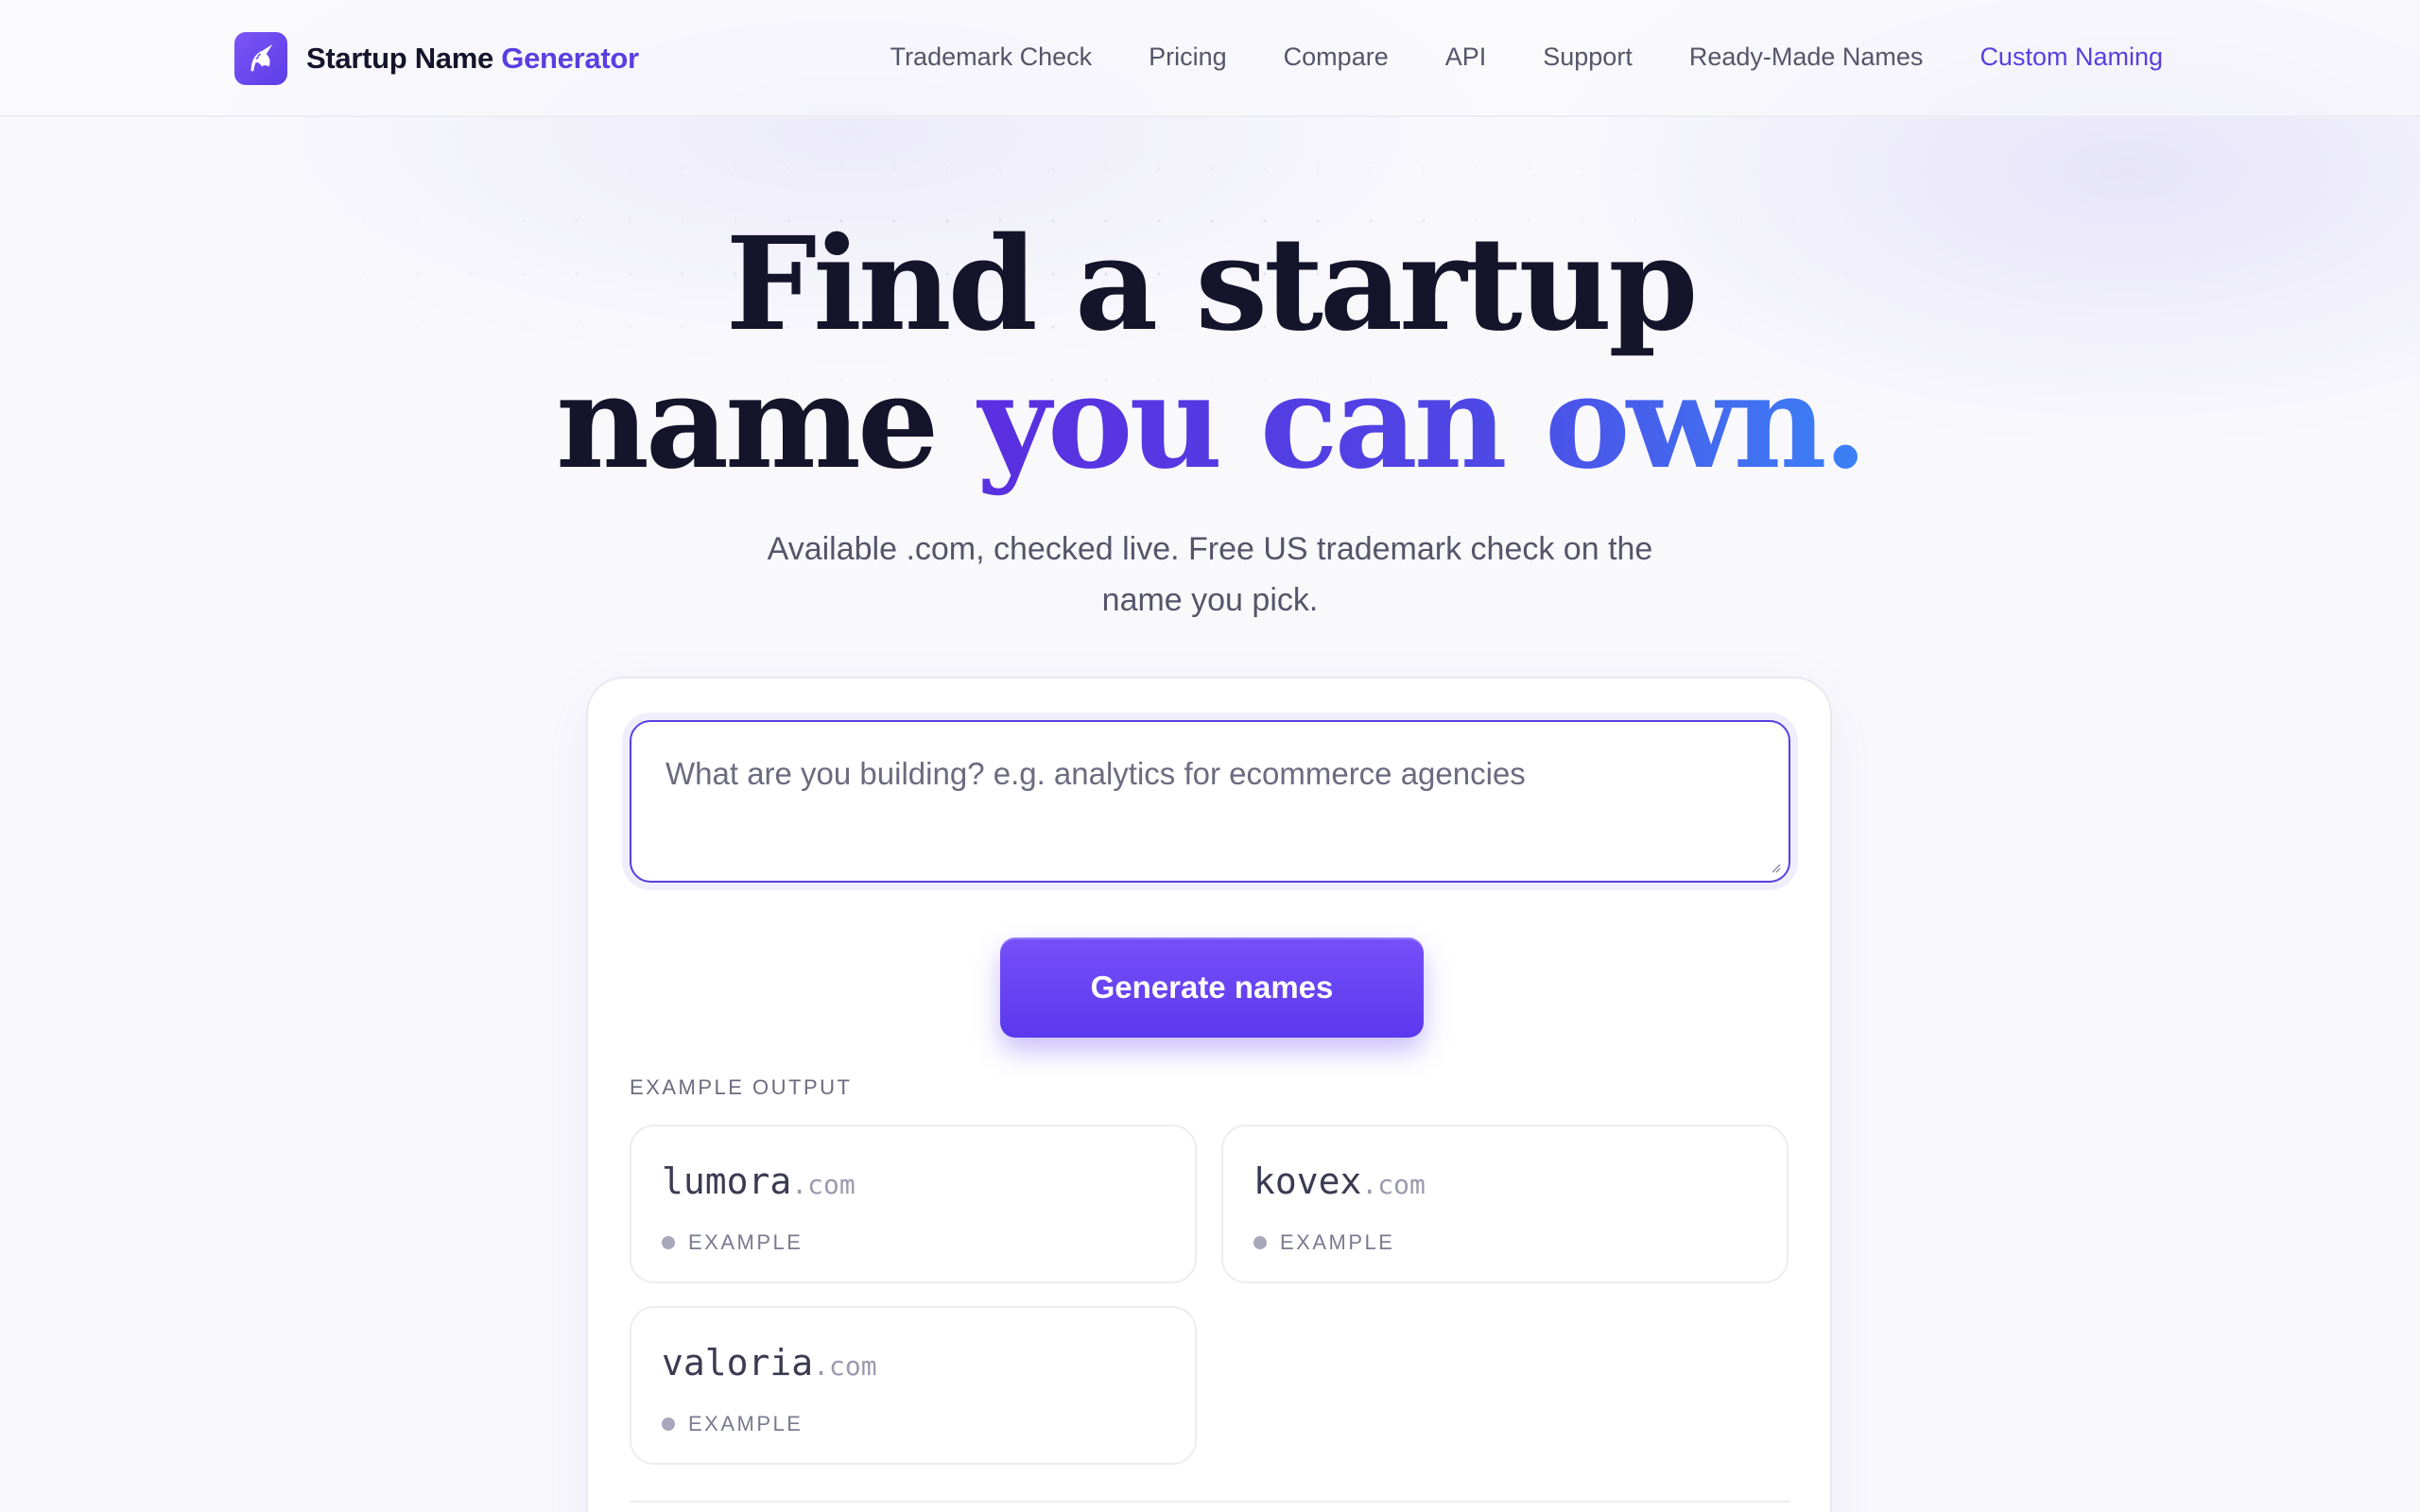 The width and height of the screenshot is (2420, 1512). What do you see at coordinates (1422, 422) in the screenshot?
I see `hero-title-line2-accent: you can own.` at bounding box center [1422, 422].